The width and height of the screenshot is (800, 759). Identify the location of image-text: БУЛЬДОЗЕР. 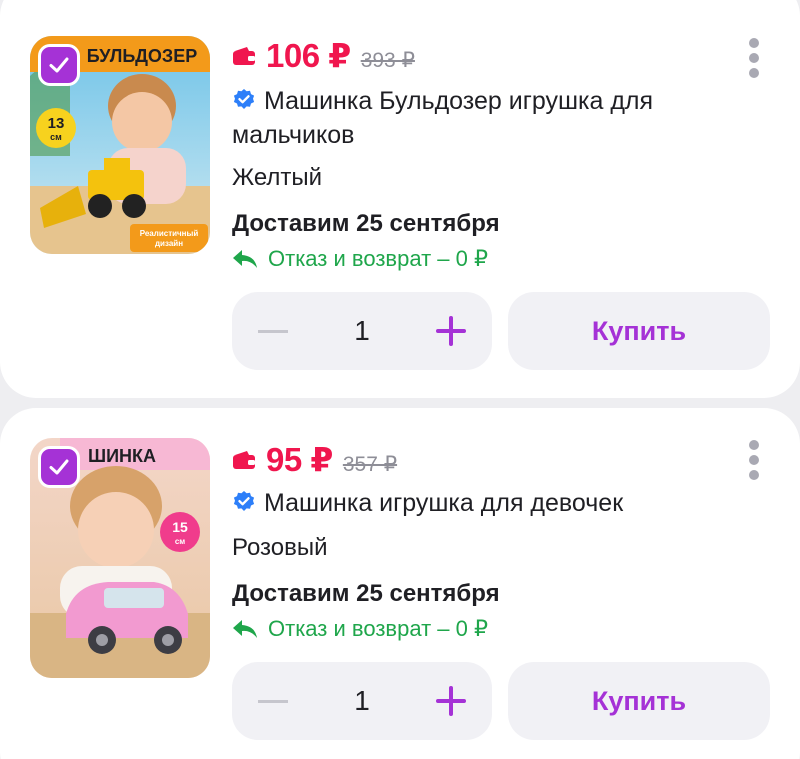
(142, 56).